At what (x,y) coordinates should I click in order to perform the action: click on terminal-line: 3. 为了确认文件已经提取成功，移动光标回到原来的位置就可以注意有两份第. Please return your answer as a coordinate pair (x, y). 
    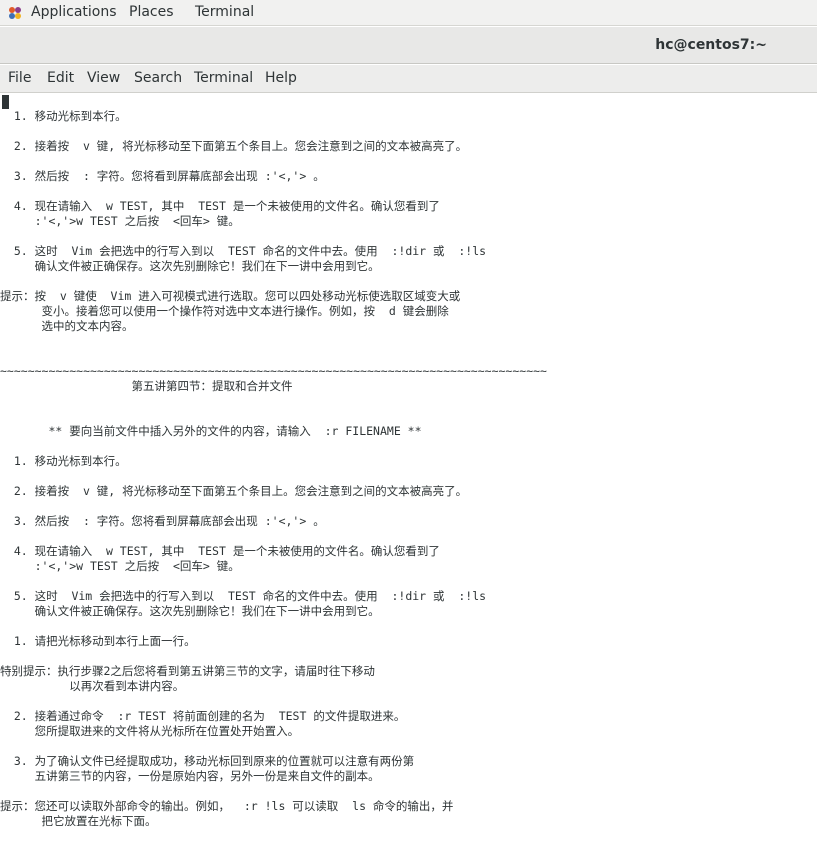
    Looking at the image, I should click on (207, 761).